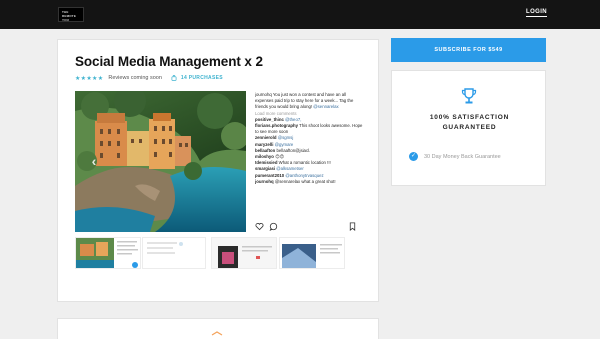 This screenshot has height=339, width=600. Describe the element at coordinates (469, 96) in the screenshot. I see `trophy-icon` at that location.